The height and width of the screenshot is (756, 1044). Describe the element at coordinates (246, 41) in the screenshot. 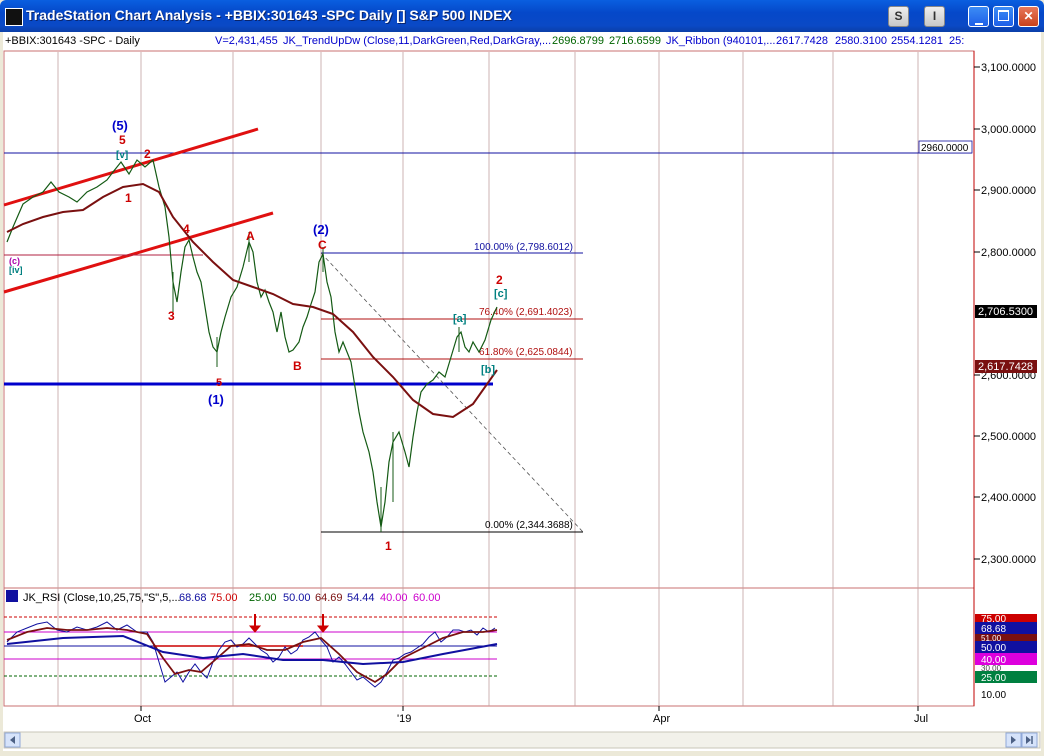

I see `volume-label: V=2,431,455` at that location.